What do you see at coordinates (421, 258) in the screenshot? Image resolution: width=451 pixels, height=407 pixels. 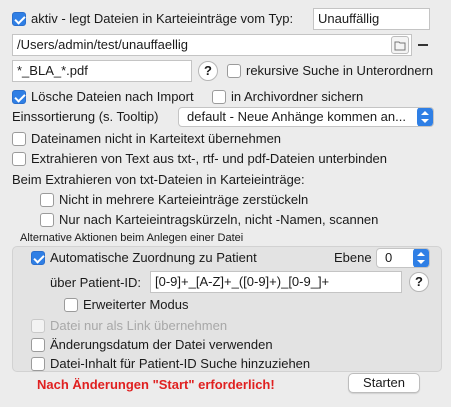 I see `level-arrows-icon` at bounding box center [421, 258].